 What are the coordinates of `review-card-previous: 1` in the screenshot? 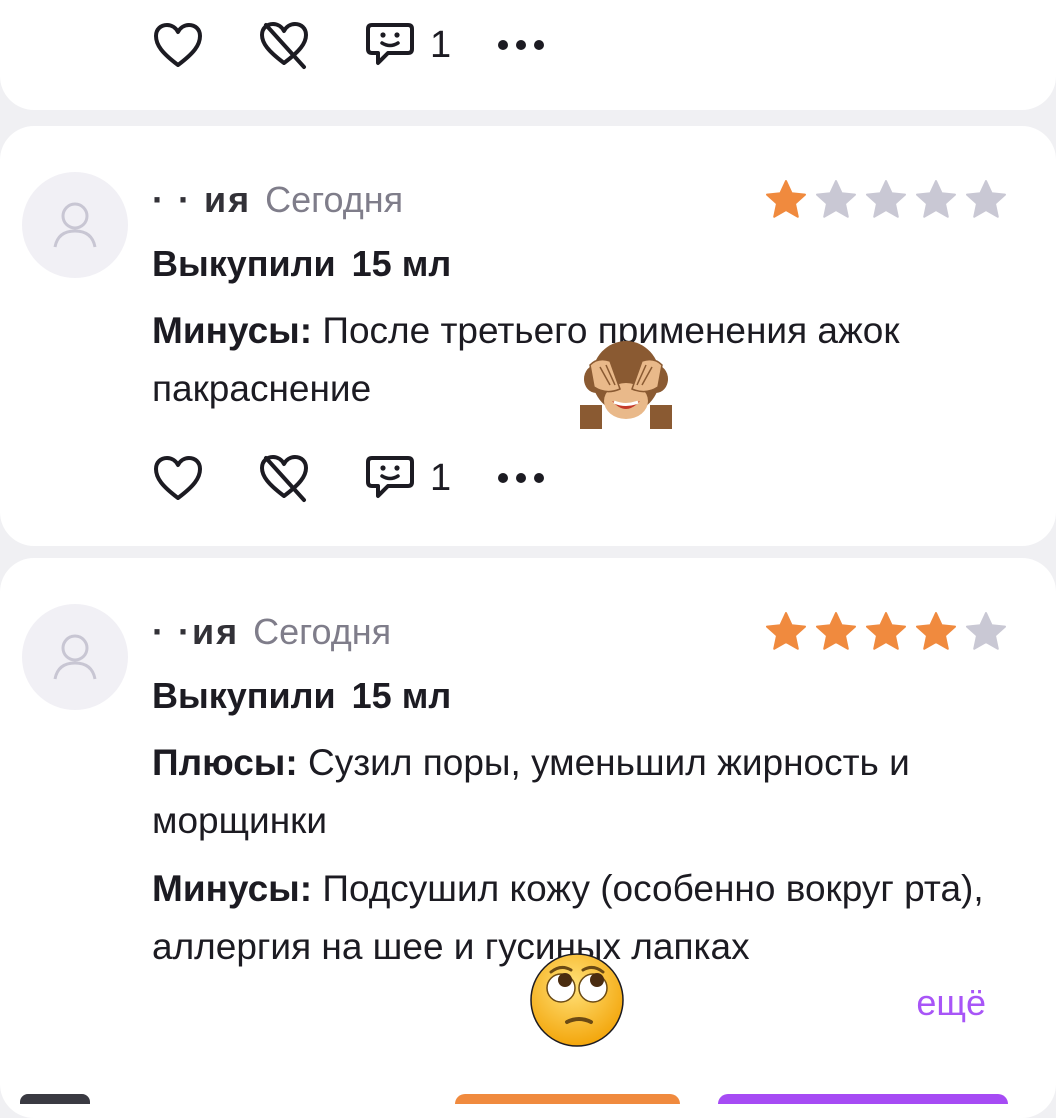 It's located at (528, 55).